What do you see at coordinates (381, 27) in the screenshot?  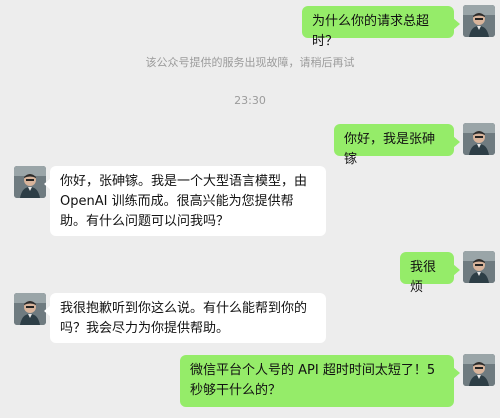 I see `message-bubble-me: 为什么你的请求总超时？` at bounding box center [381, 27].